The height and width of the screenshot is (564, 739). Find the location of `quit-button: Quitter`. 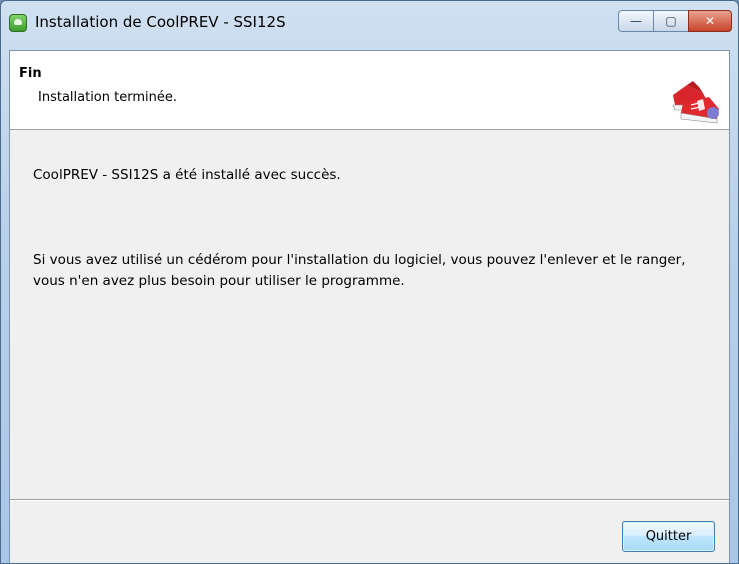

quit-button: Quitter is located at coordinates (668, 536).